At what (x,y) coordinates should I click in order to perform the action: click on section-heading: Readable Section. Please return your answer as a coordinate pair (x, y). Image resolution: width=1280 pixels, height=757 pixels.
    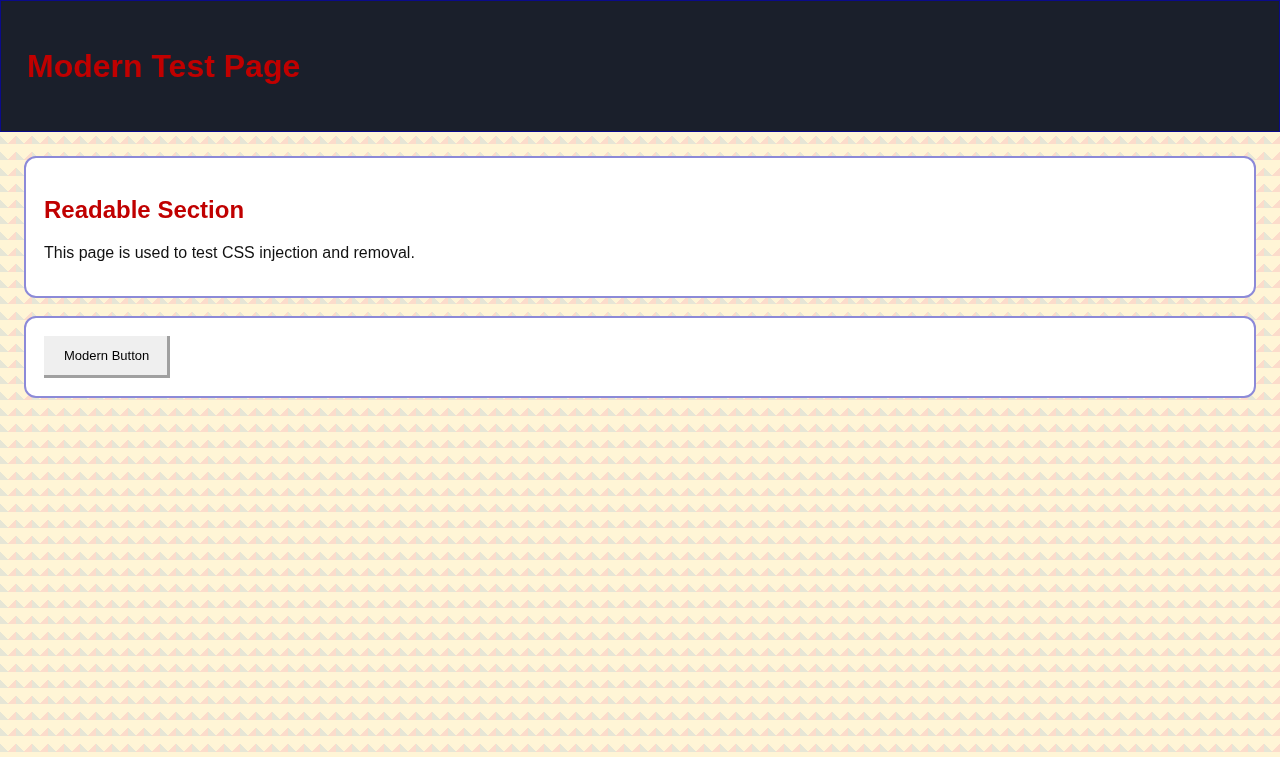
    Looking at the image, I should click on (145, 209).